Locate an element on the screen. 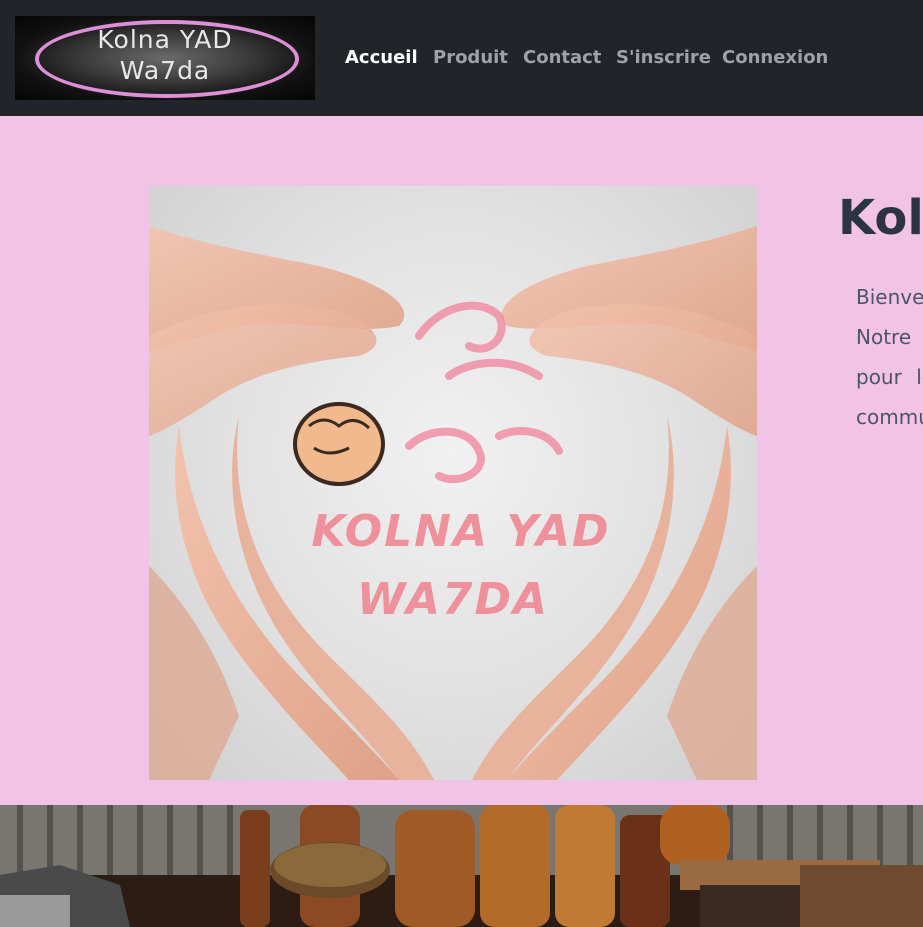  hero-paragraph-line-4: commu is located at coordinates (889, 417).